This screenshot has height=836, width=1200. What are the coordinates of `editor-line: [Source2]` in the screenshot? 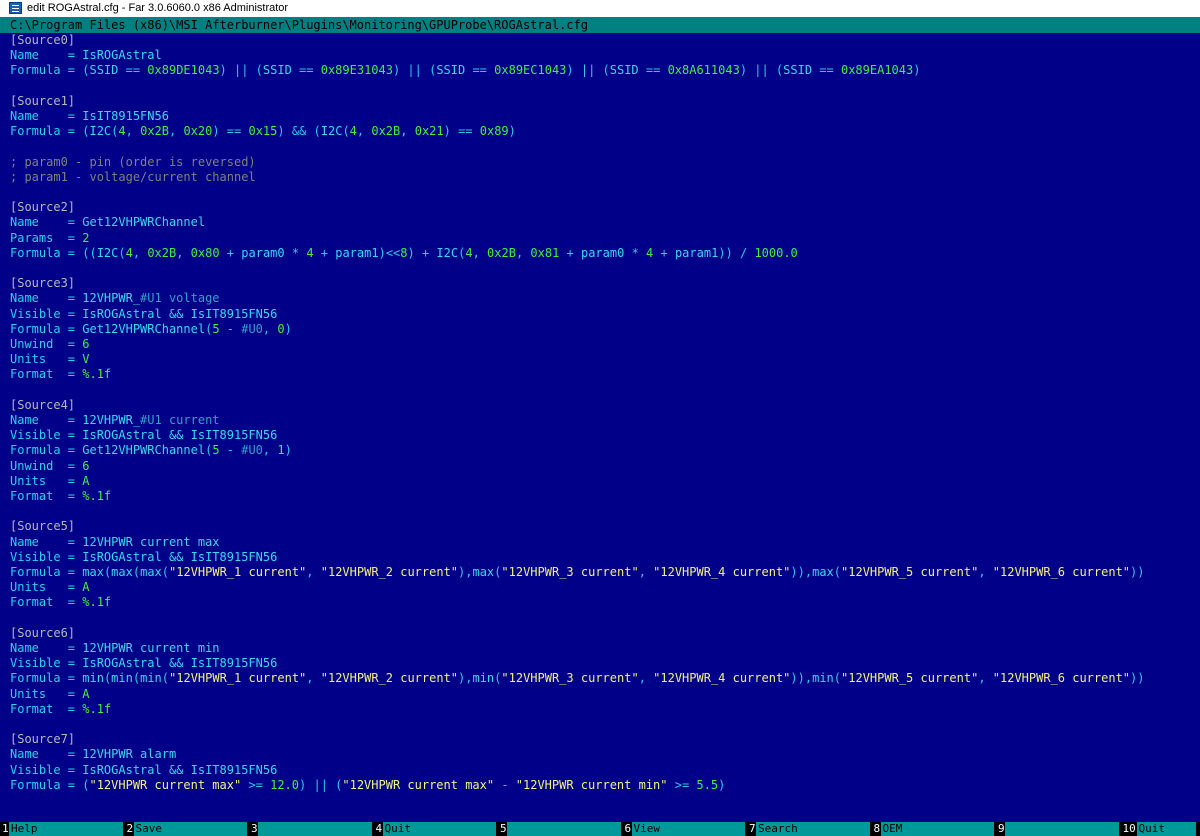 It's located at (42, 207).